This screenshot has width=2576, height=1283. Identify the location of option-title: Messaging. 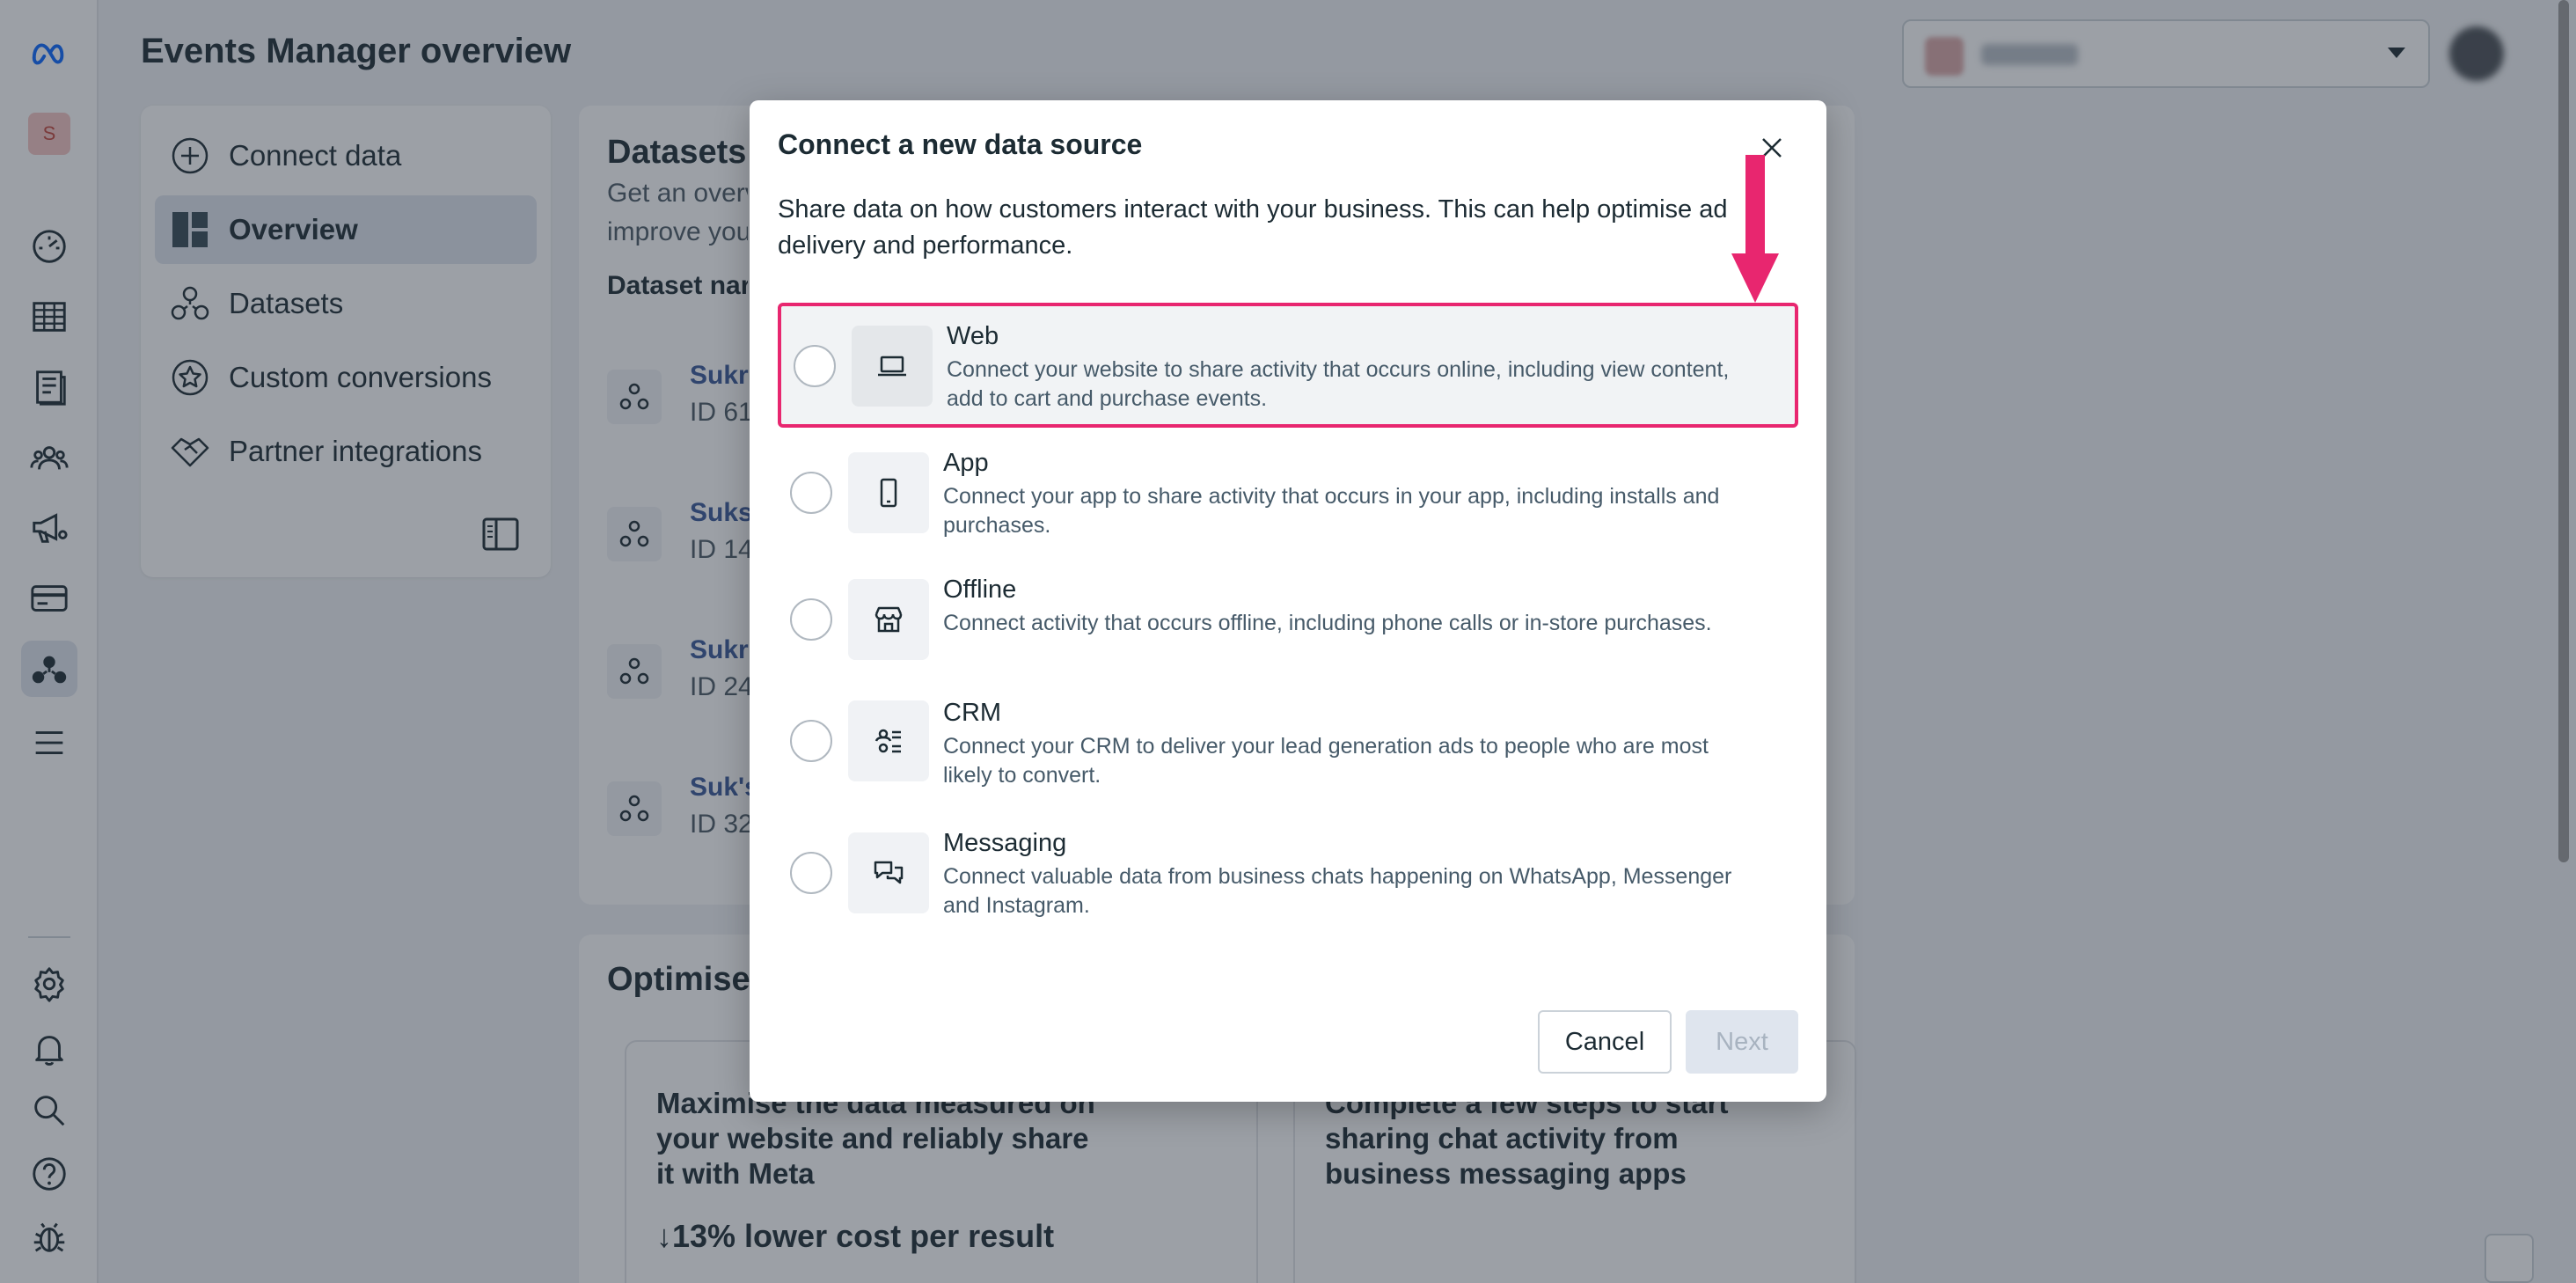
(1005, 843).